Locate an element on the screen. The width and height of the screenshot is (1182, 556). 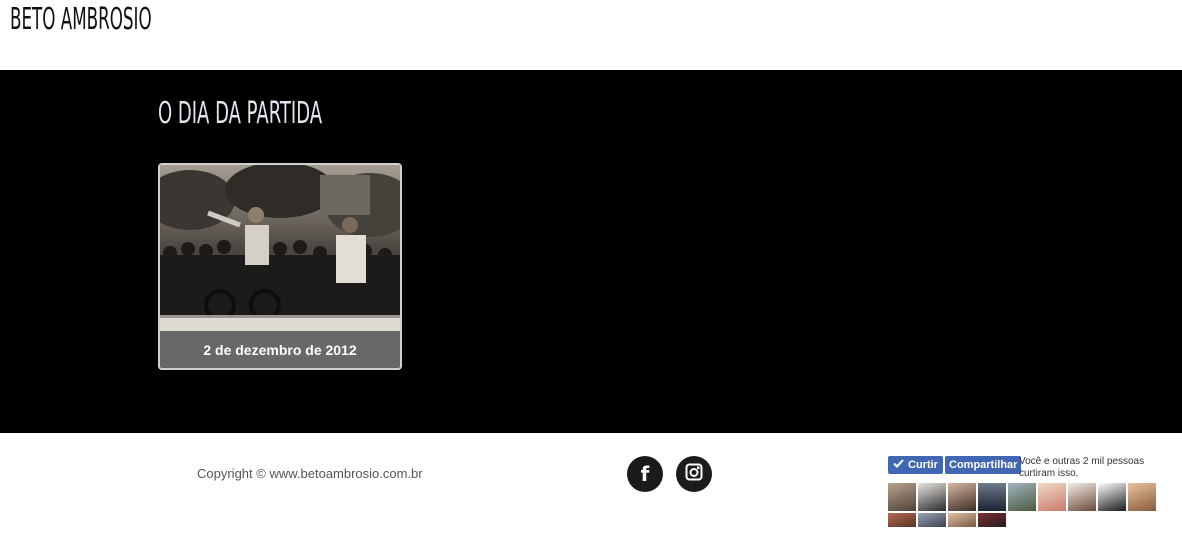
site-logo: BETO AMBROSIO is located at coordinates (81, 19).